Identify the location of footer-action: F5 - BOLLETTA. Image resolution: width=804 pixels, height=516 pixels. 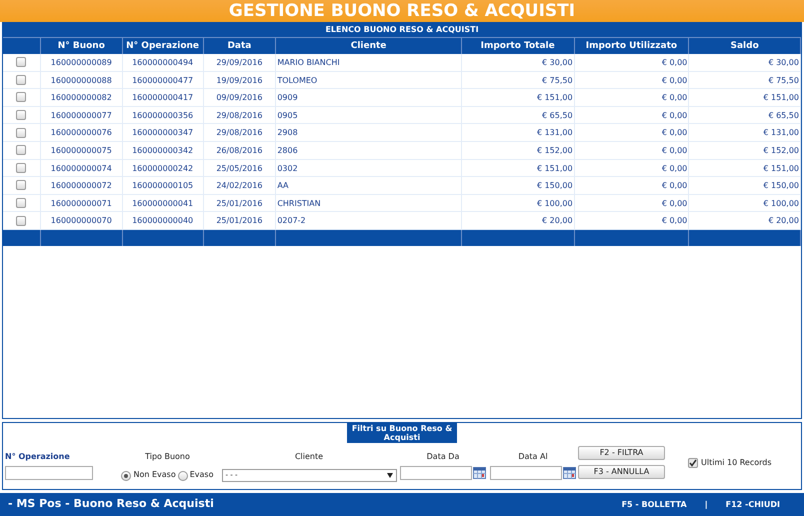
(654, 504).